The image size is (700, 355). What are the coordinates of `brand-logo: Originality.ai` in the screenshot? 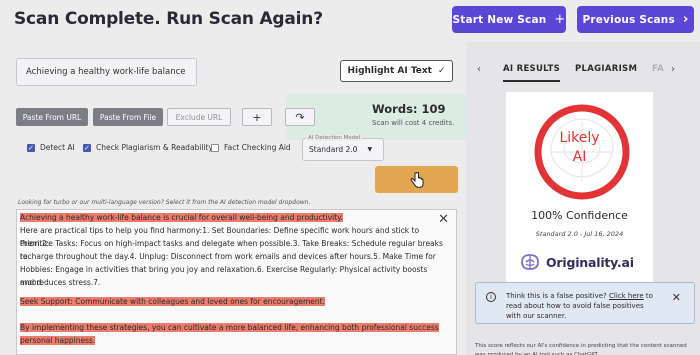 It's located at (581, 262).